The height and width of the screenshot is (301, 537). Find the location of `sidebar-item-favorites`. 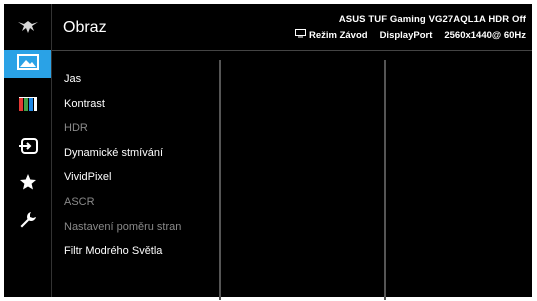

sidebar-item-favorites is located at coordinates (27, 184).